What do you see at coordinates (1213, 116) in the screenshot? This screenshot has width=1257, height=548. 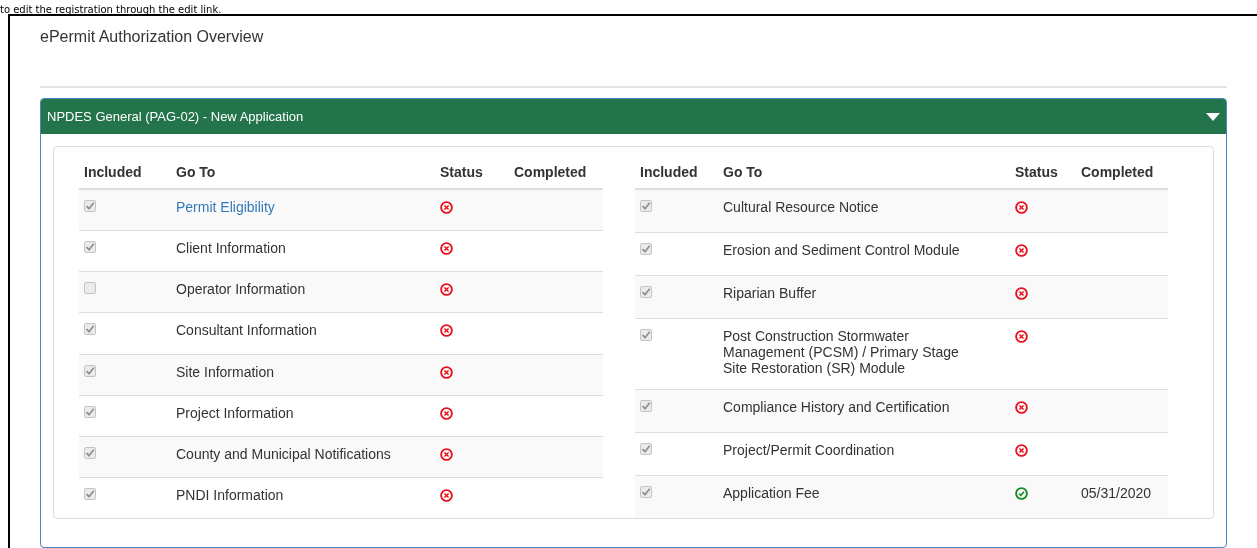 I see `caret-icon` at bounding box center [1213, 116].